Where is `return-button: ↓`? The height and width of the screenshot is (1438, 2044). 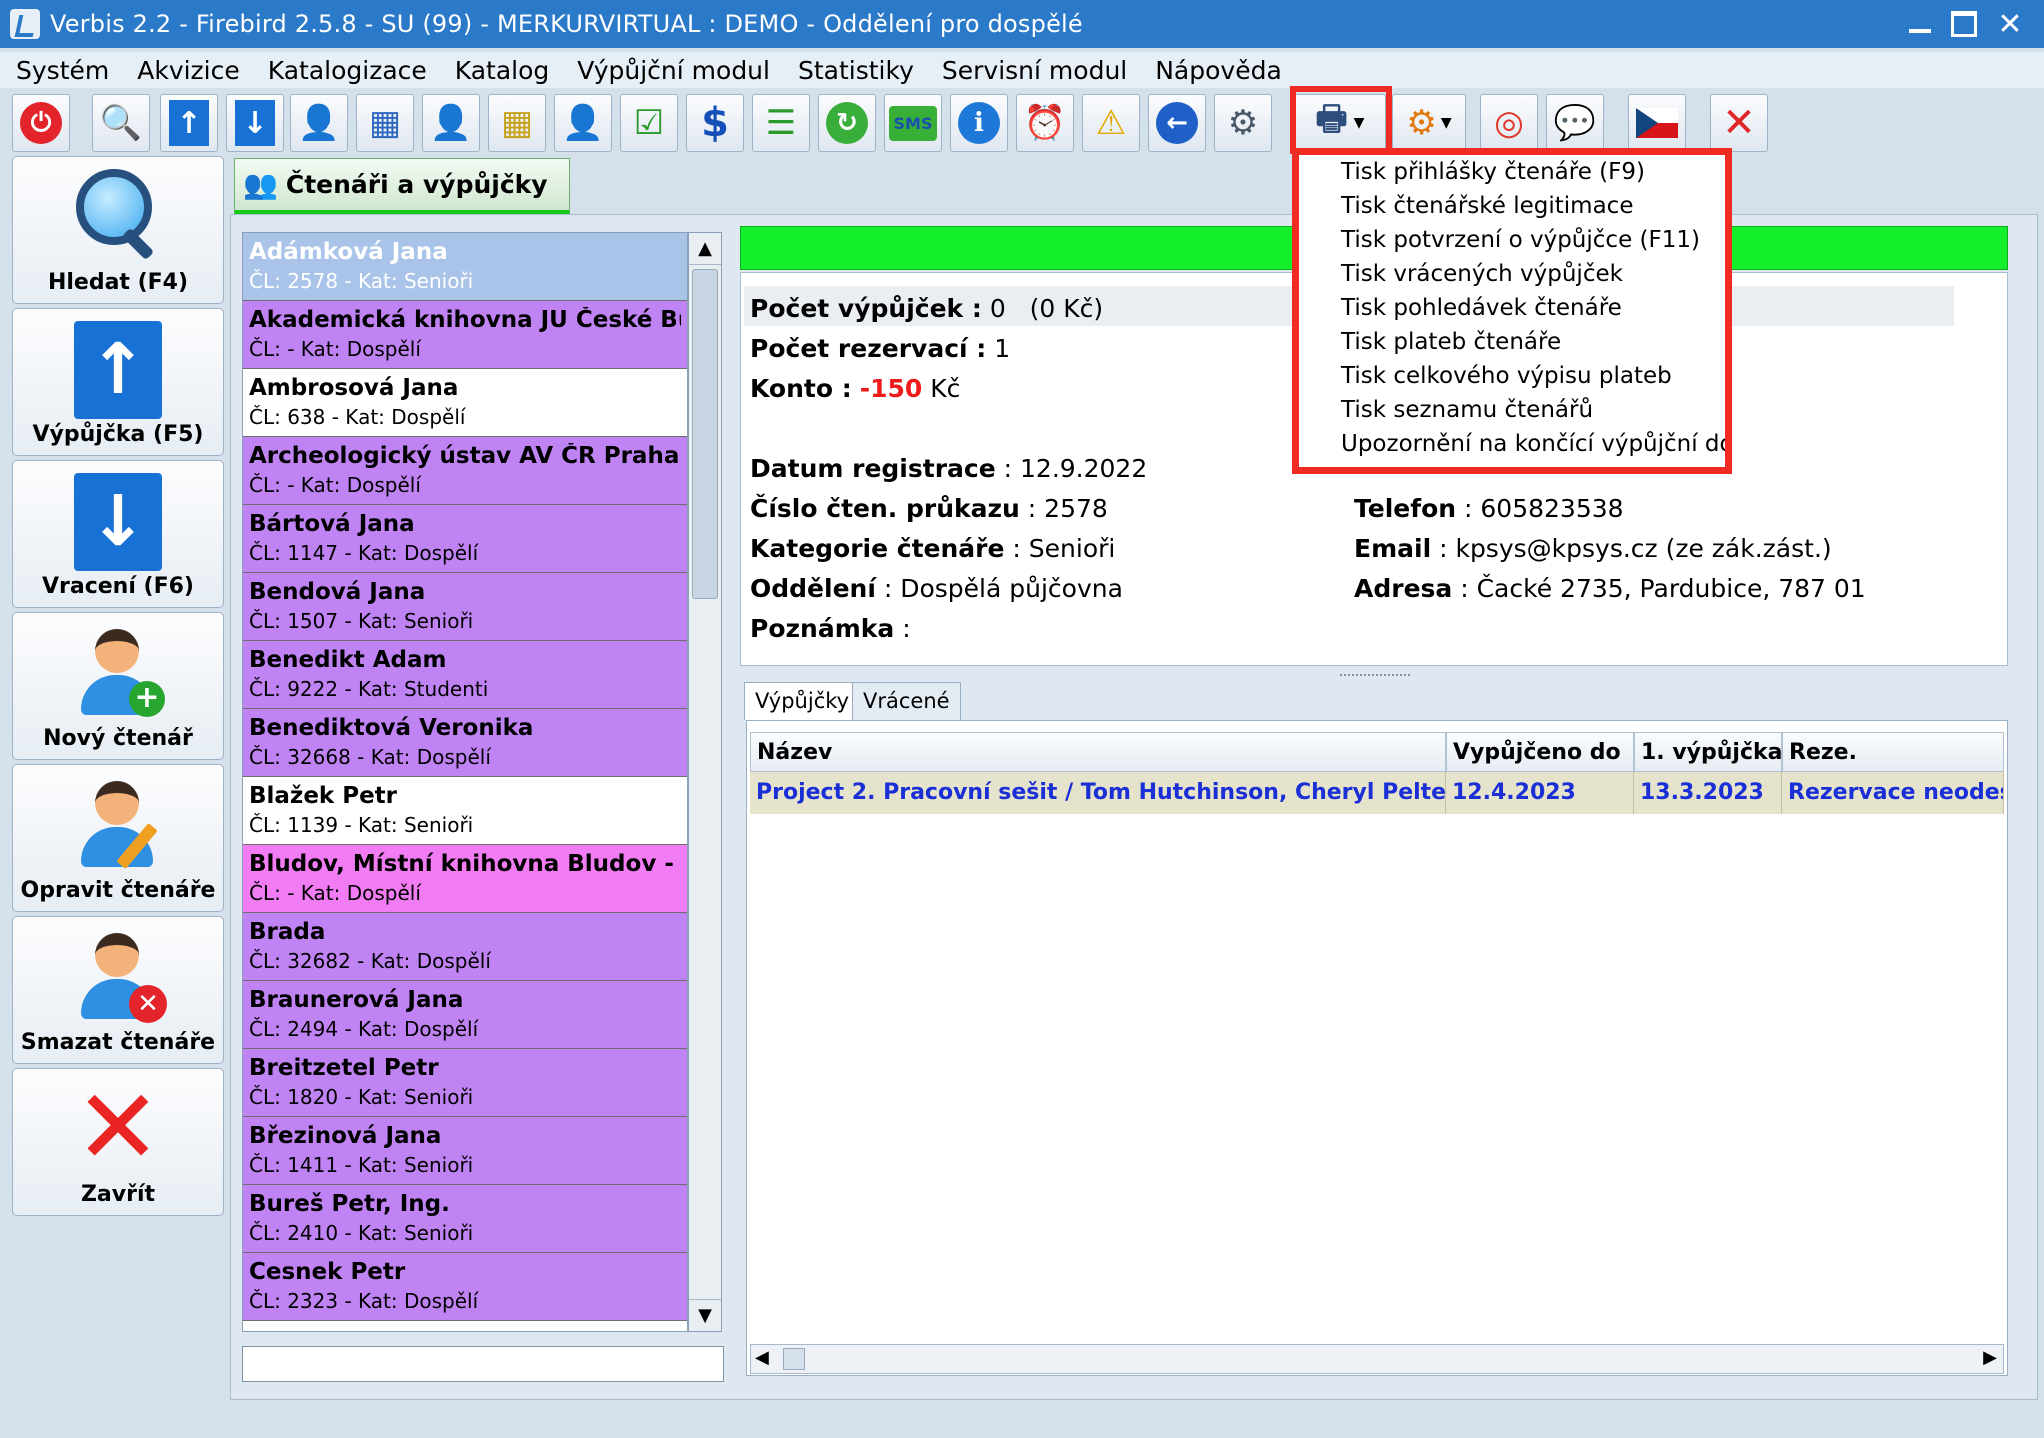 return-button: ↓ is located at coordinates (255, 123).